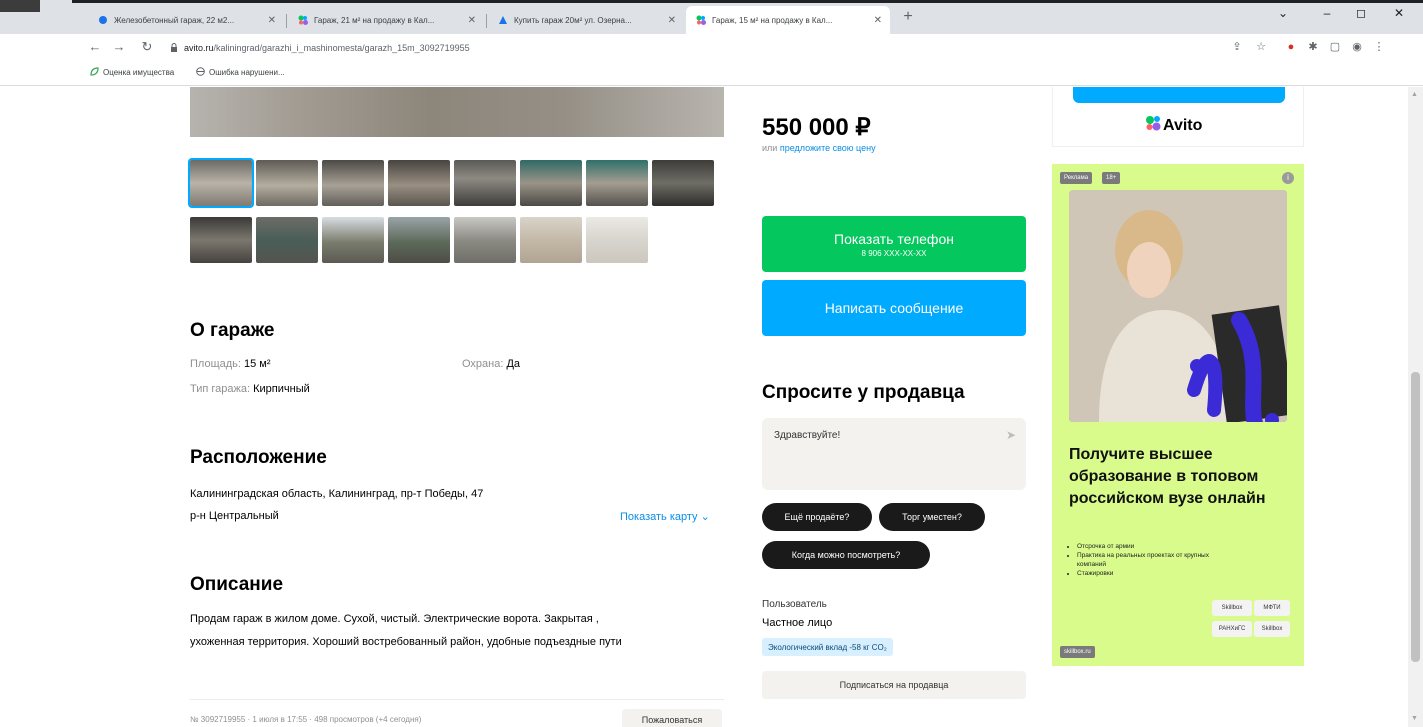 The height and width of the screenshot is (727, 1423). What do you see at coordinates (232, 330) in the screenshot?
I see `about-title: О гараже` at bounding box center [232, 330].